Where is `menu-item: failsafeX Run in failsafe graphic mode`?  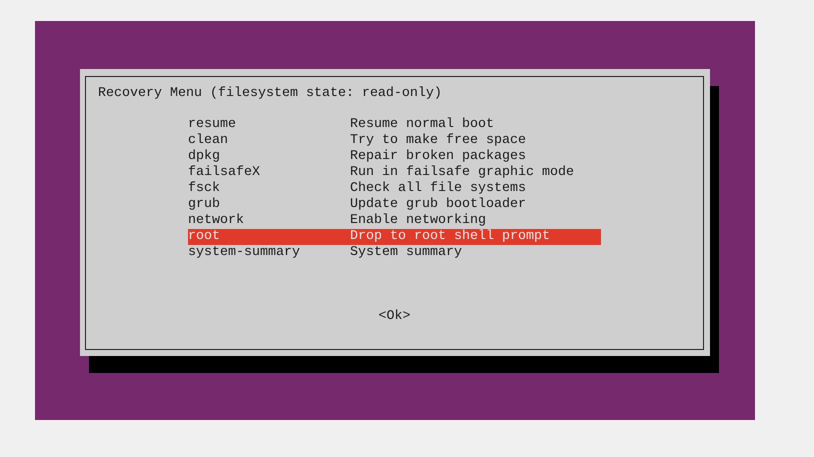
menu-item: failsafeX Run in failsafe graphic mode is located at coordinates (394, 173).